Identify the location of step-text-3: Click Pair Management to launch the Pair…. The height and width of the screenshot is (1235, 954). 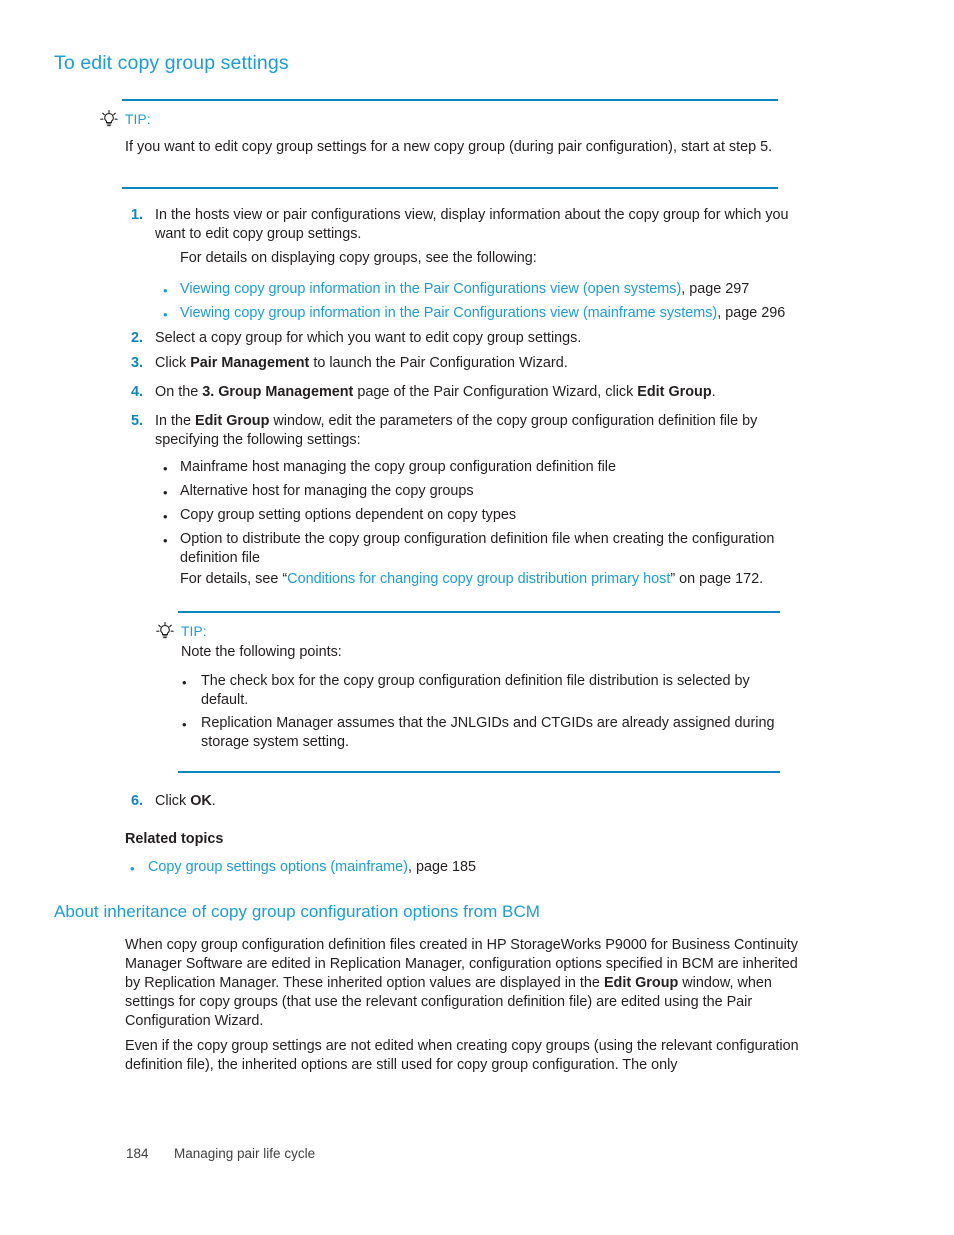
(479, 363).